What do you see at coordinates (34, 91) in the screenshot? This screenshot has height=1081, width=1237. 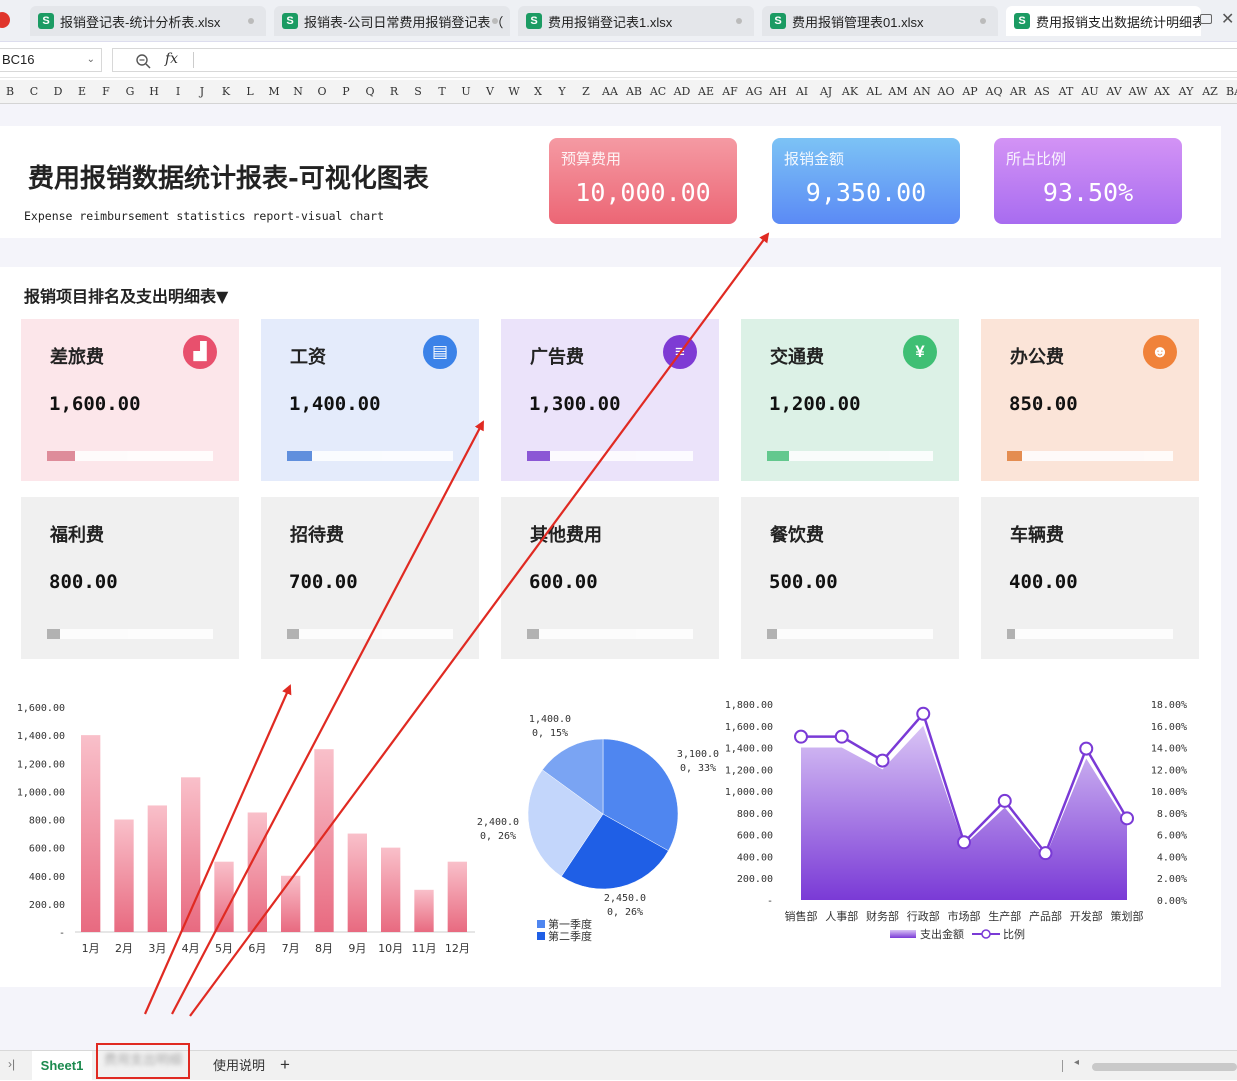 I see `column-header-cell: C` at bounding box center [34, 91].